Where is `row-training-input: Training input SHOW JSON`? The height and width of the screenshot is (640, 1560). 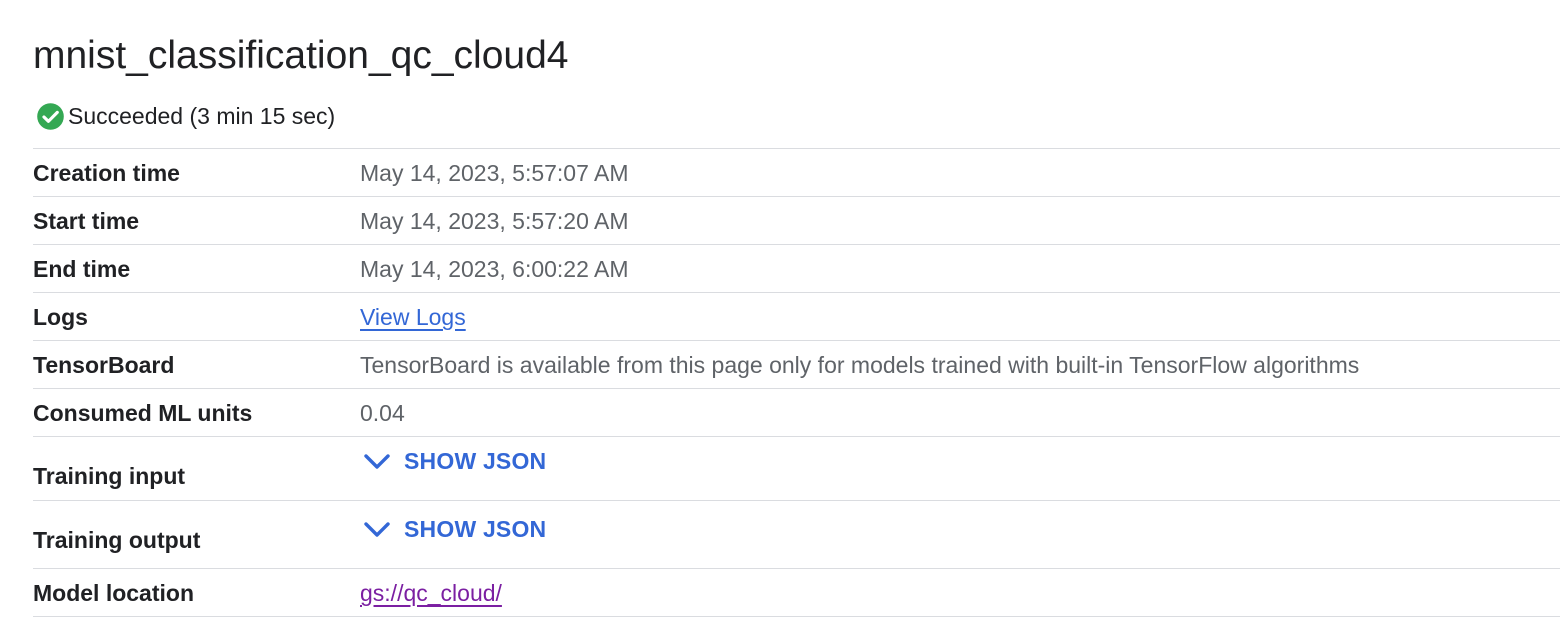 row-training-input: Training input SHOW JSON is located at coordinates (796, 469).